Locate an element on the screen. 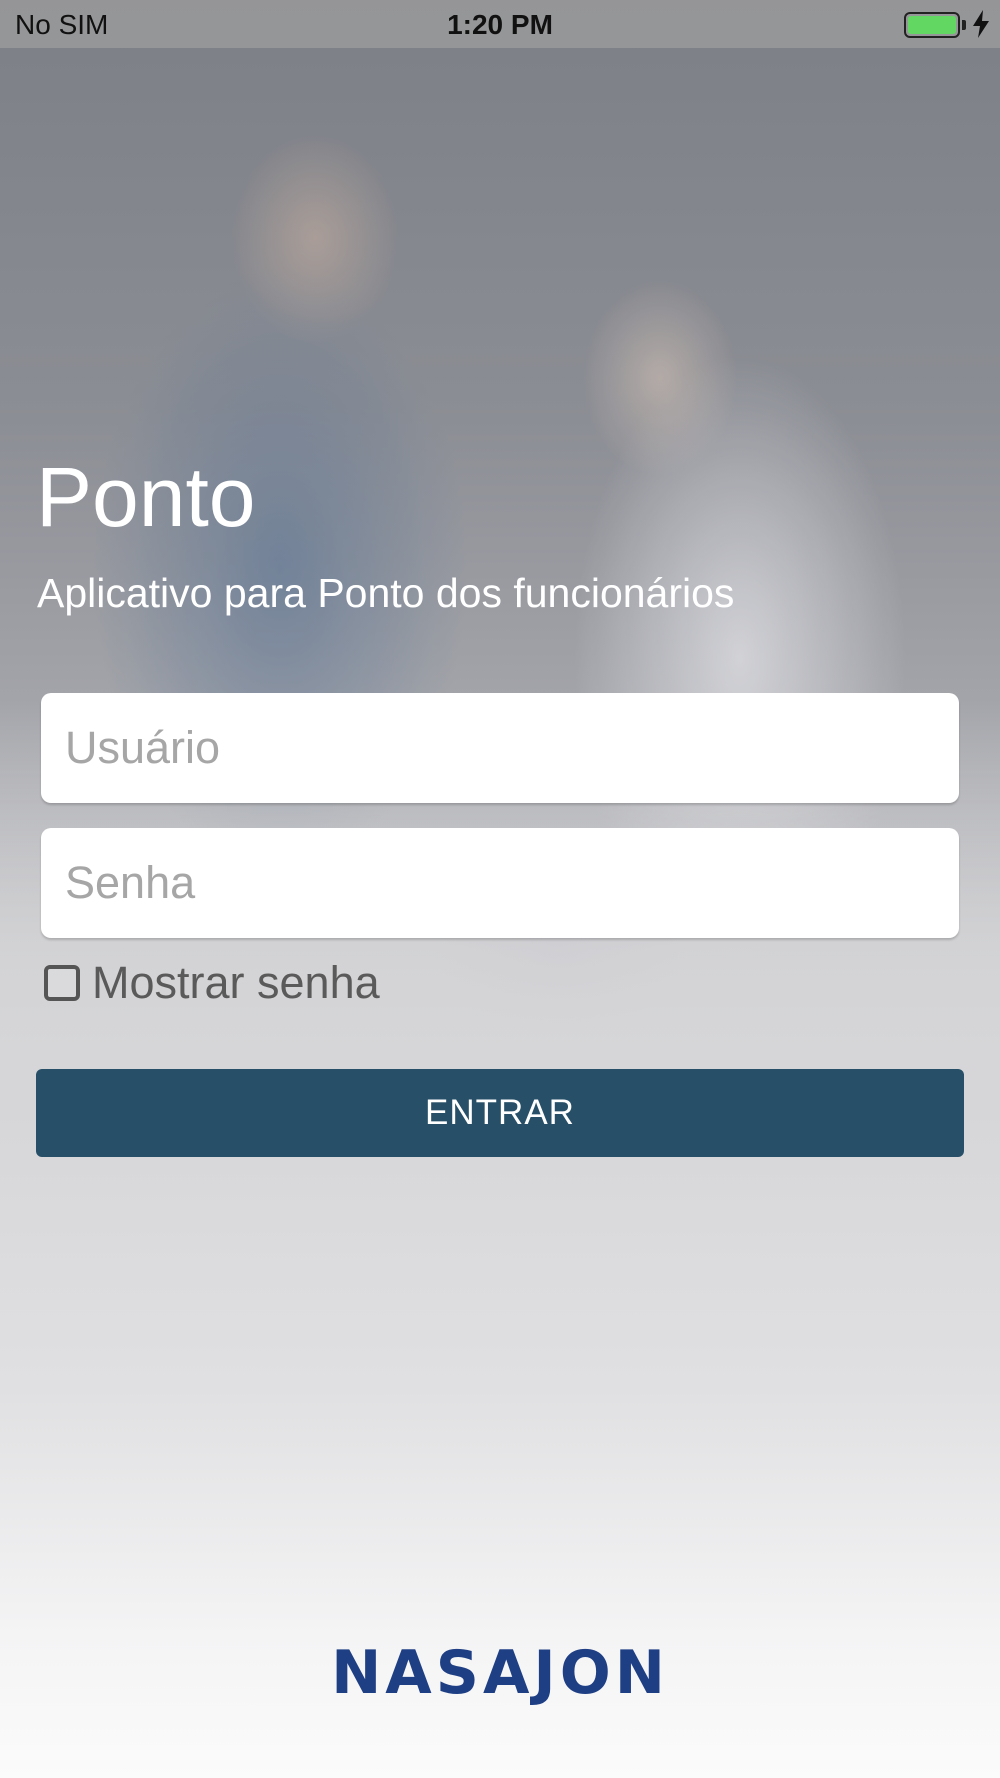  show-password-label: Mostrar senha is located at coordinates (236, 983).